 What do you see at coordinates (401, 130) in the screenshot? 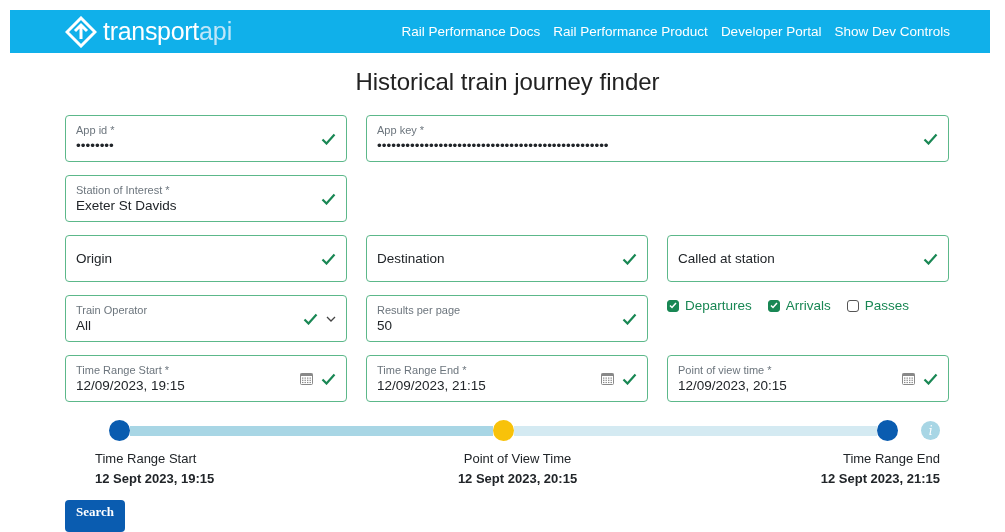
I see `field-label: App key *` at bounding box center [401, 130].